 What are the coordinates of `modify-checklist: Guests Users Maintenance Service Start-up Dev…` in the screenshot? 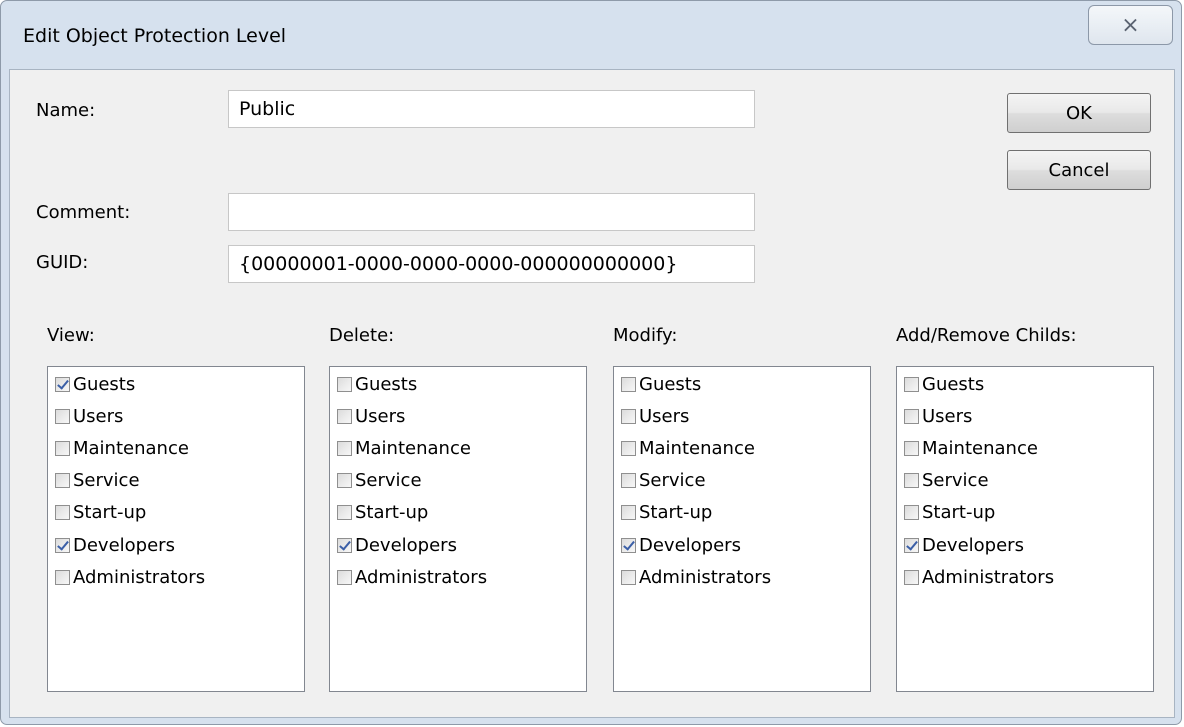 It's located at (742, 529).